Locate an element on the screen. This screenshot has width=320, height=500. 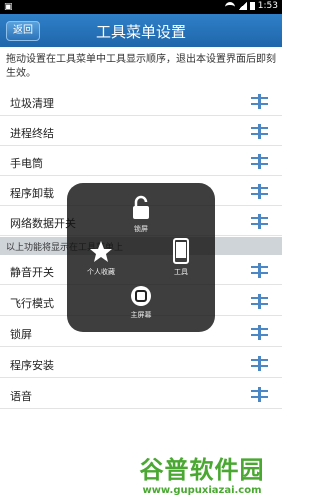
lock-screen-button: 锁屏 is located at coordinates (141, 214).